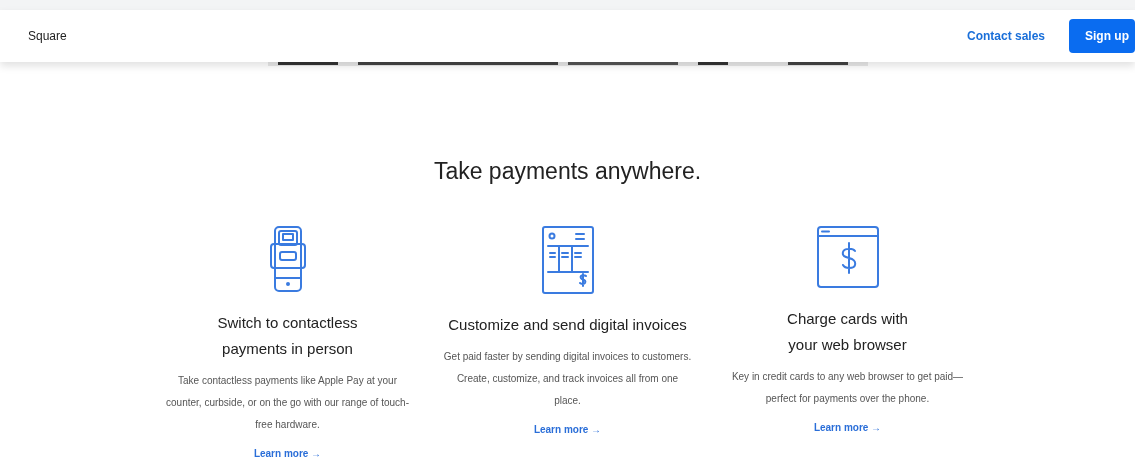  I want to click on terminal-icon, so click(287, 258).